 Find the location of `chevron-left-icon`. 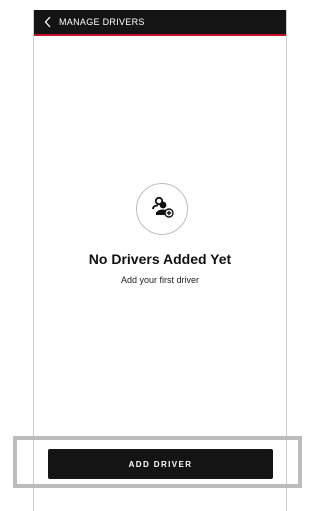

chevron-left-icon is located at coordinates (49, 22).